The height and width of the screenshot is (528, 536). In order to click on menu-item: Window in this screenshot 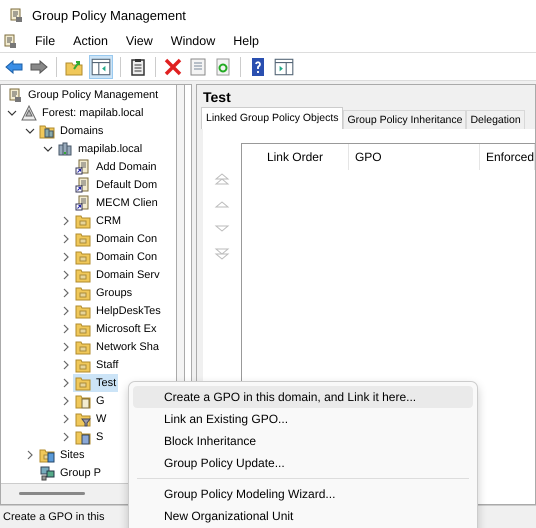, I will do `click(193, 41)`.